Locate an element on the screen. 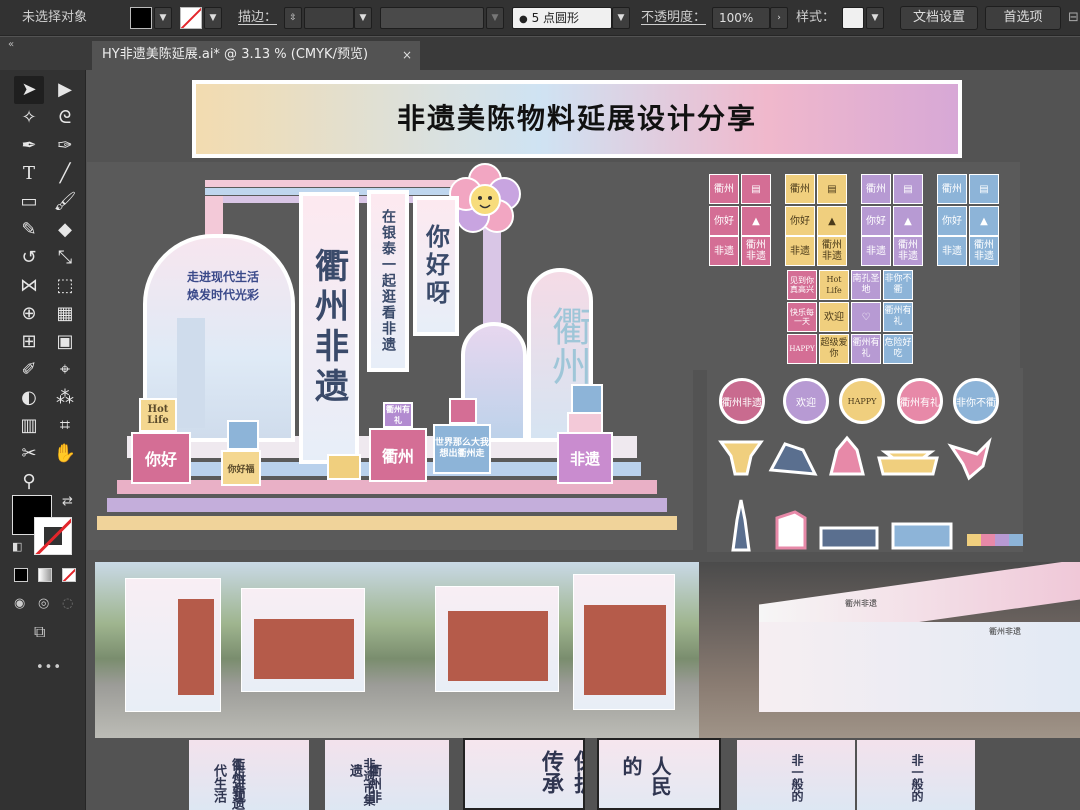 This screenshot has width=1080, height=810. shaper-tool-icon: ✎ is located at coordinates (29, 230).